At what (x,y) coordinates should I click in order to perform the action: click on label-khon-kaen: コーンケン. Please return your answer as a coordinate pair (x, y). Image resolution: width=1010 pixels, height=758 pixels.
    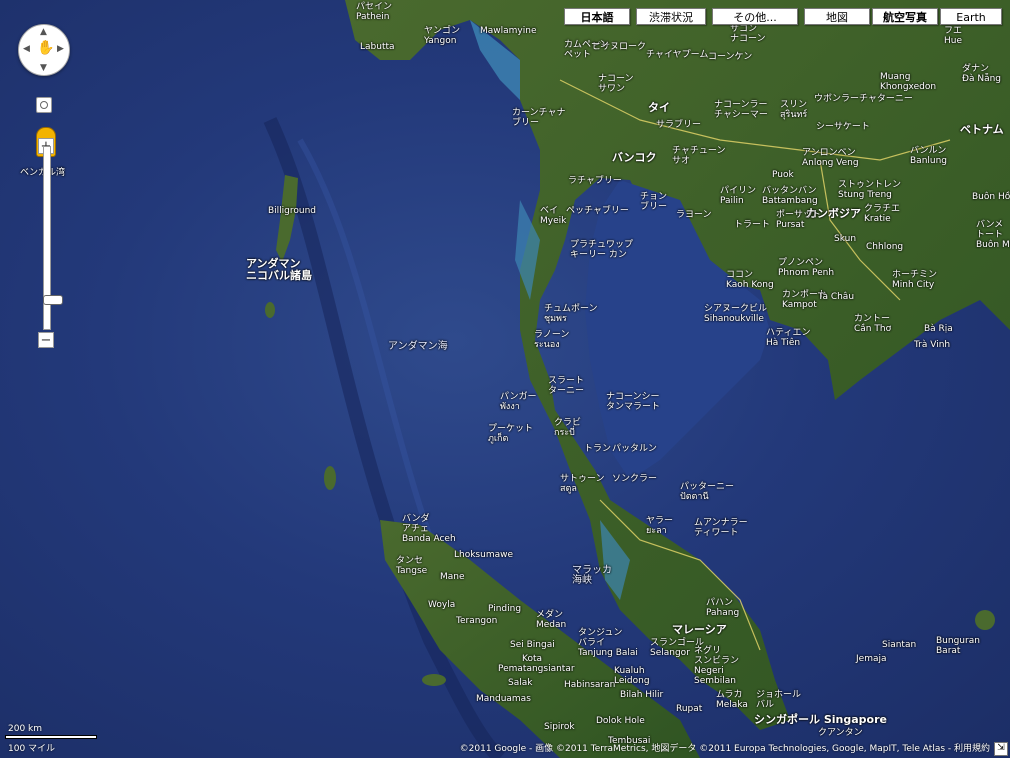
    Looking at the image, I should click on (730, 57).